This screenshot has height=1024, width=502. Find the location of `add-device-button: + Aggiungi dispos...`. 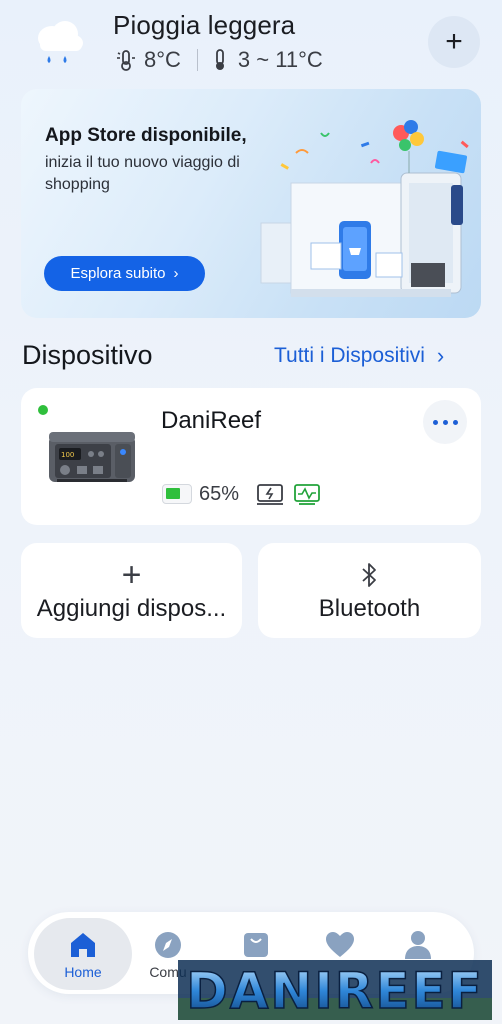

add-device-button: + Aggiungi dispos... is located at coordinates (131, 590).